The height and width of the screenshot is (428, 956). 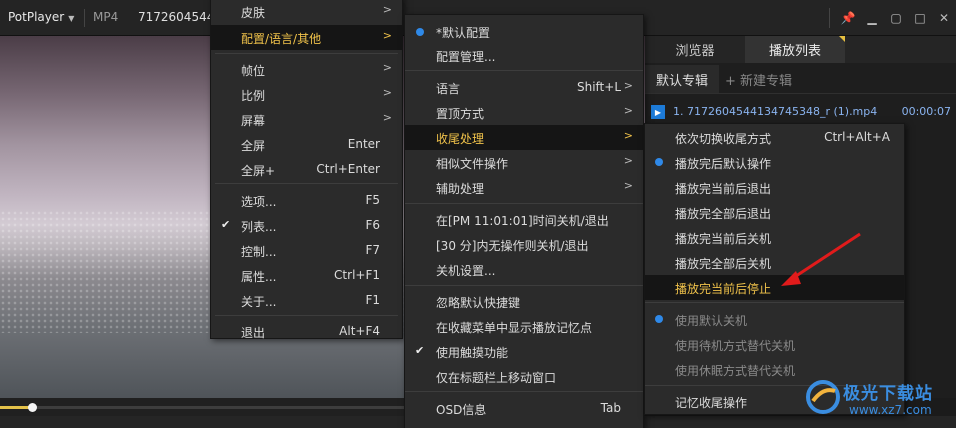 I want to click on pin-icon: 📌, so click(x=848, y=18).